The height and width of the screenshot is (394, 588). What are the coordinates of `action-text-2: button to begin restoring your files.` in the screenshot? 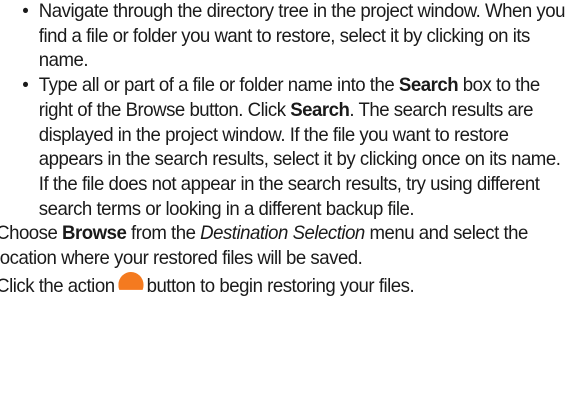 It's located at (280, 286).